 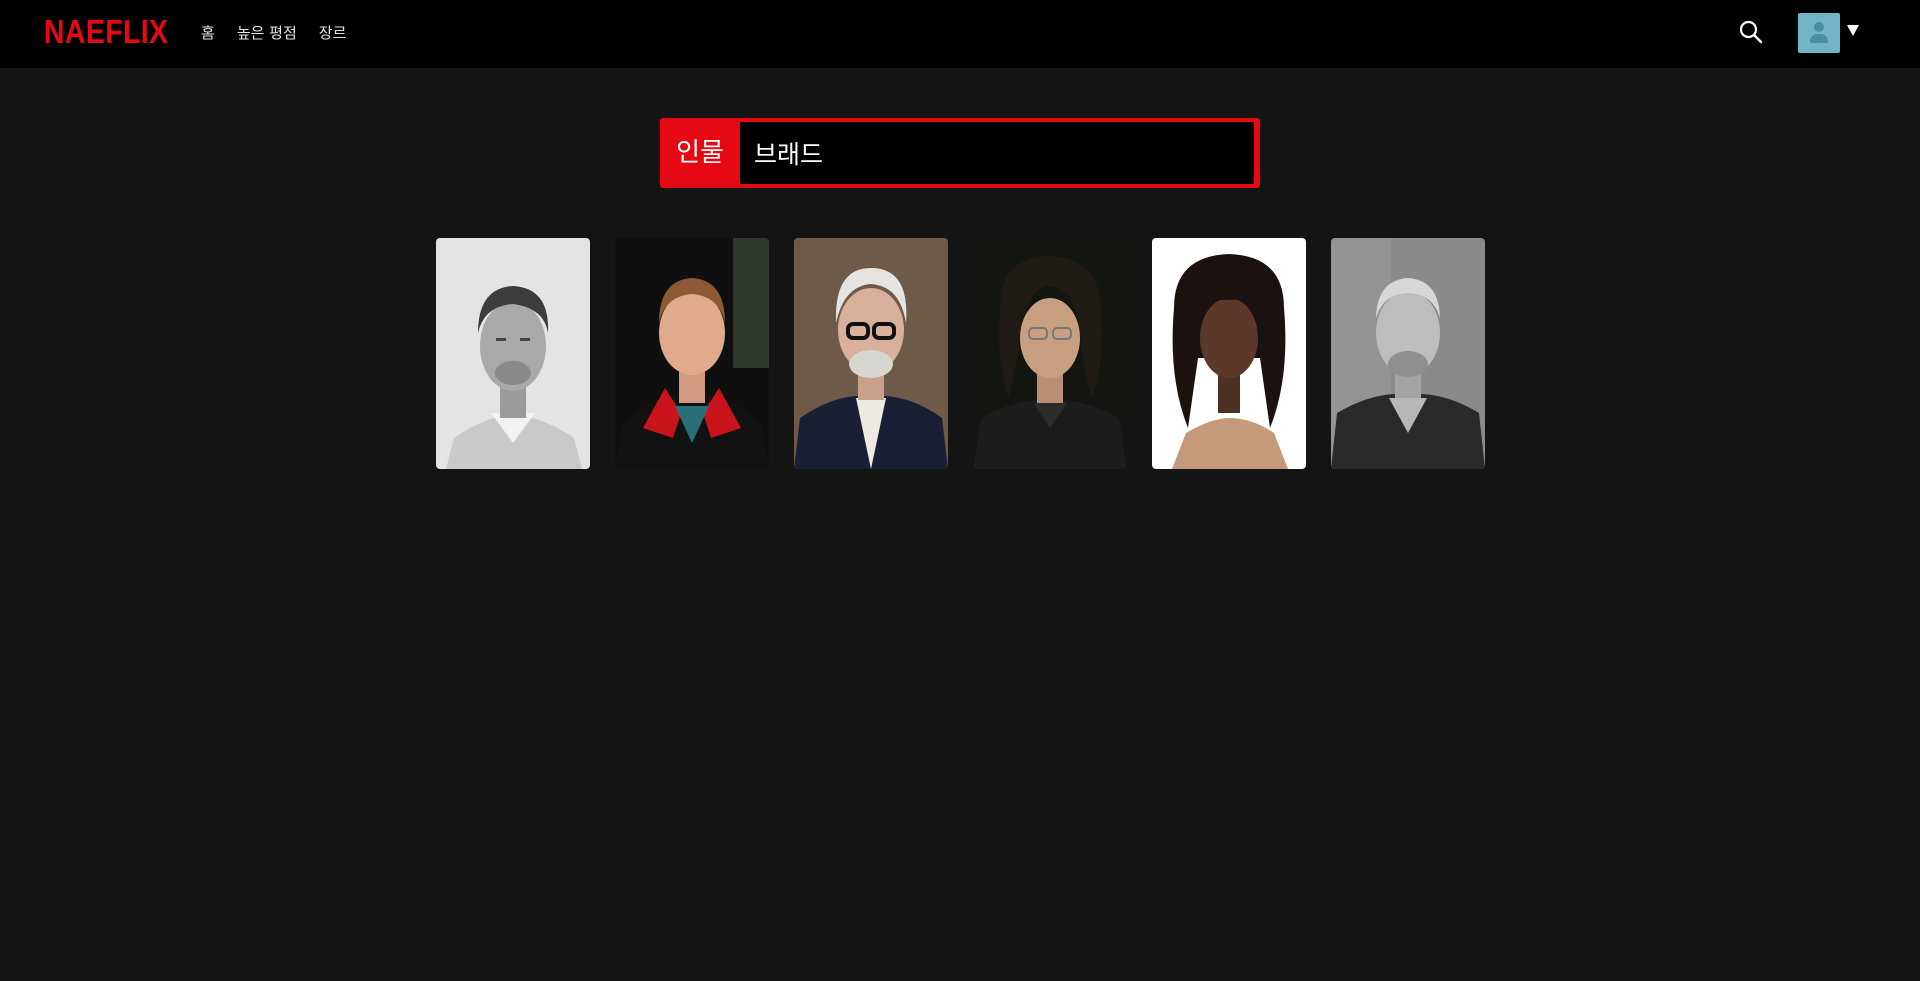 What do you see at coordinates (1751, 32) in the screenshot?
I see `search-icon` at bounding box center [1751, 32].